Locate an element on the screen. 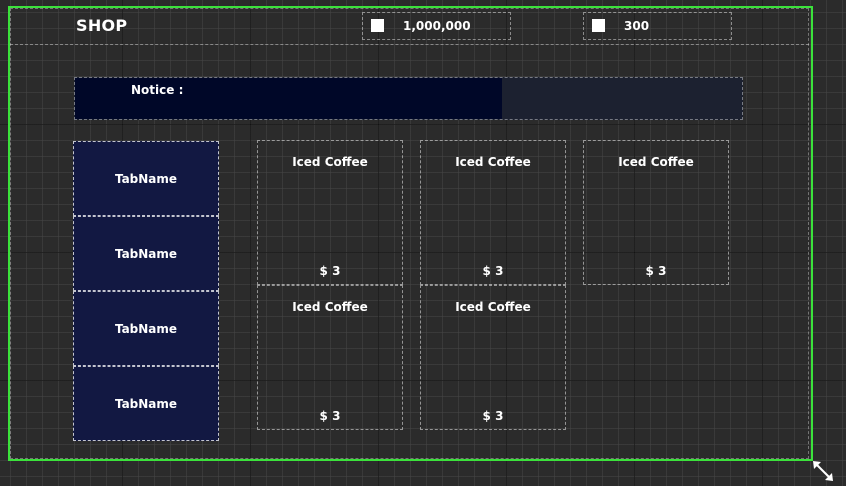 The image size is (846, 486). notice-label: Notice : is located at coordinates (157, 90).